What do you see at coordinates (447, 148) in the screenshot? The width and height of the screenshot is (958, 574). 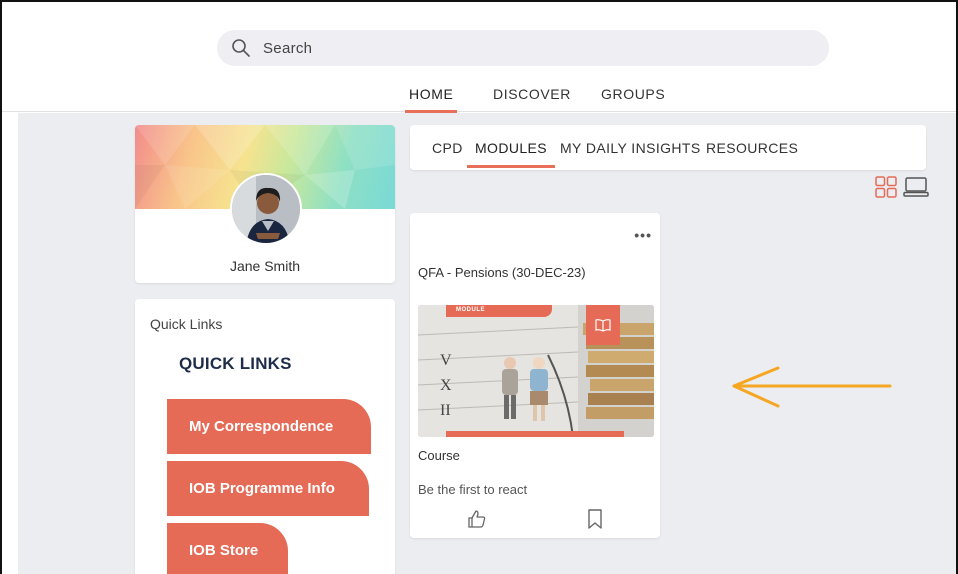 I see `tab-cpd: CPD` at bounding box center [447, 148].